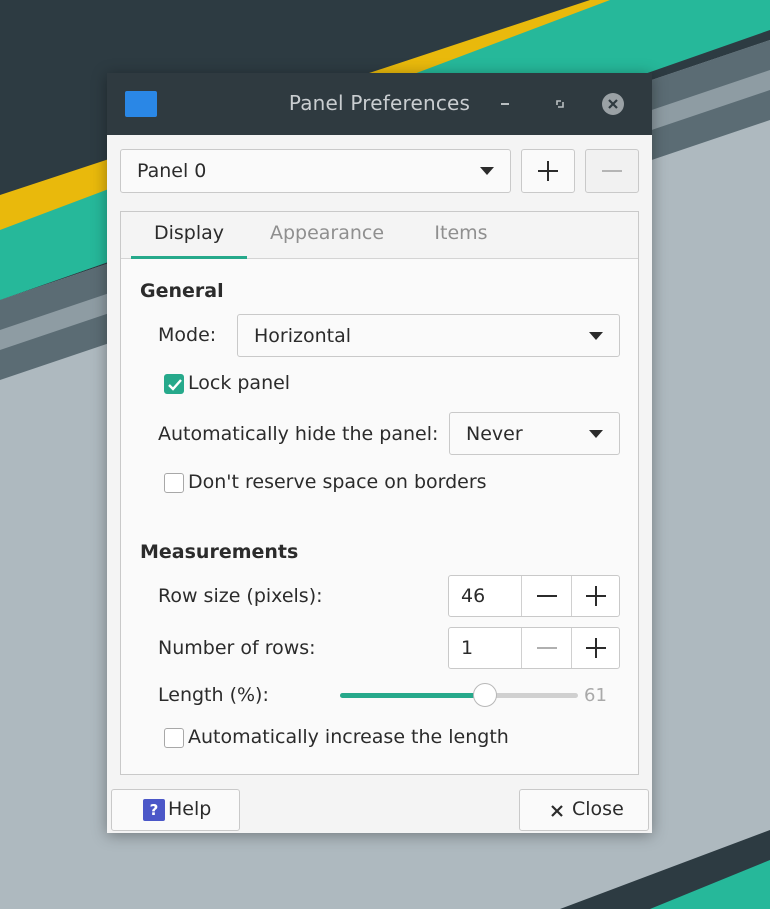  What do you see at coordinates (189, 235) in the screenshot?
I see `tab-display: Display` at bounding box center [189, 235].